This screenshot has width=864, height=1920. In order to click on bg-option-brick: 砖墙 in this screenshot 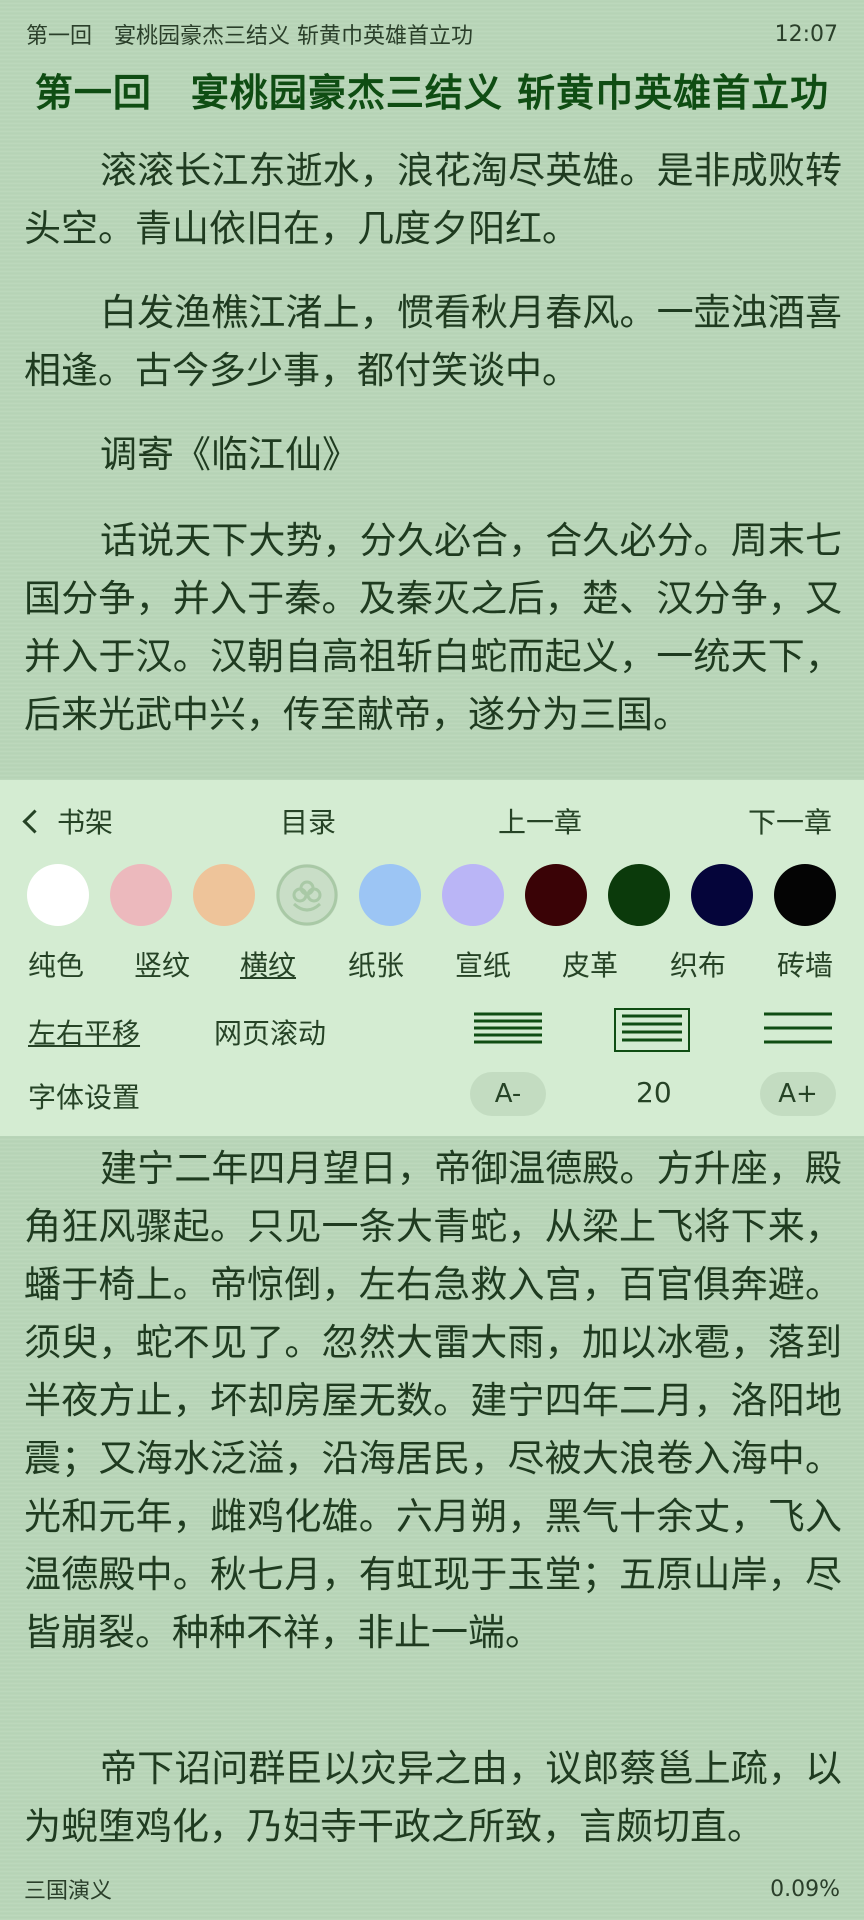, I will do `click(805, 964)`.